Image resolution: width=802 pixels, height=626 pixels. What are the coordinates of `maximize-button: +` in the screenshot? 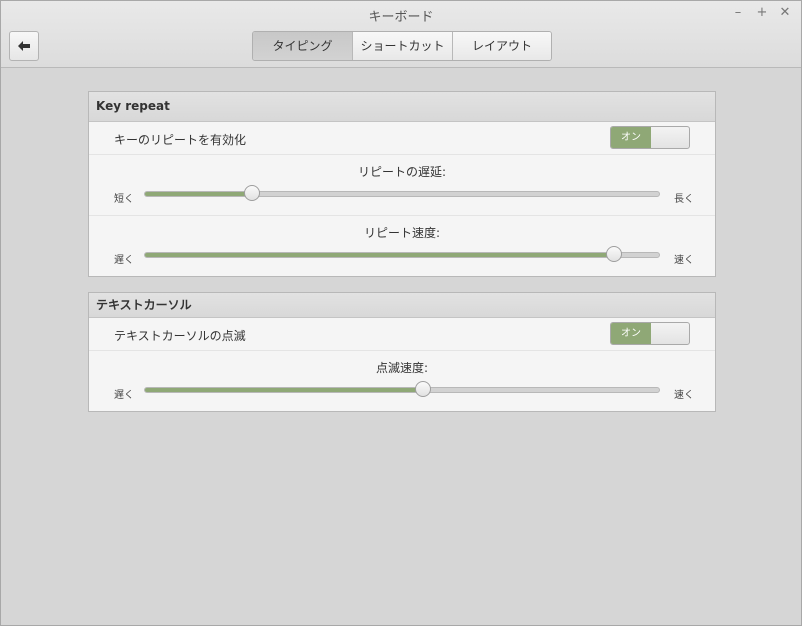 It's located at (762, 12).